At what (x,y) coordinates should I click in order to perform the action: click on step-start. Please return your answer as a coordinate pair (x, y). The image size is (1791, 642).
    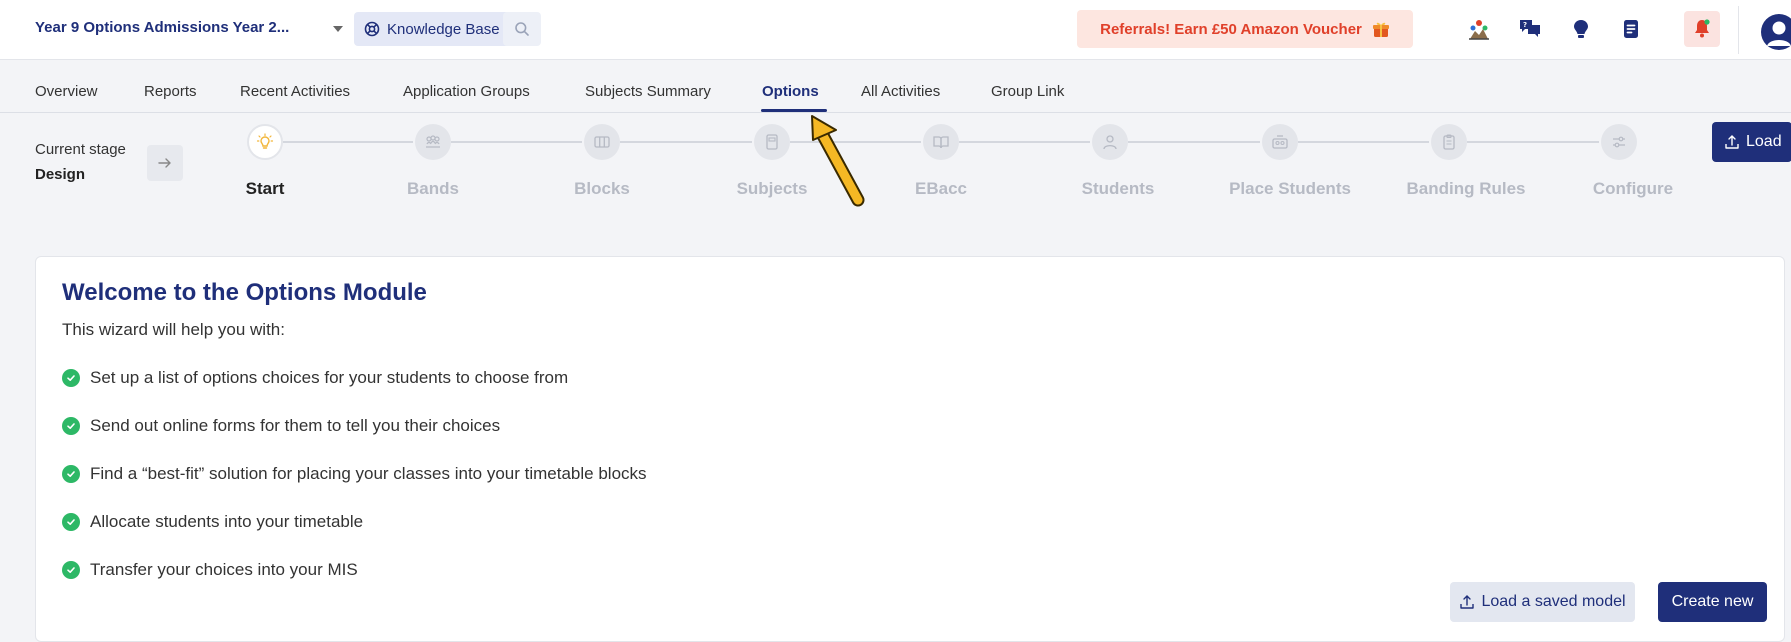
    Looking at the image, I should click on (265, 142).